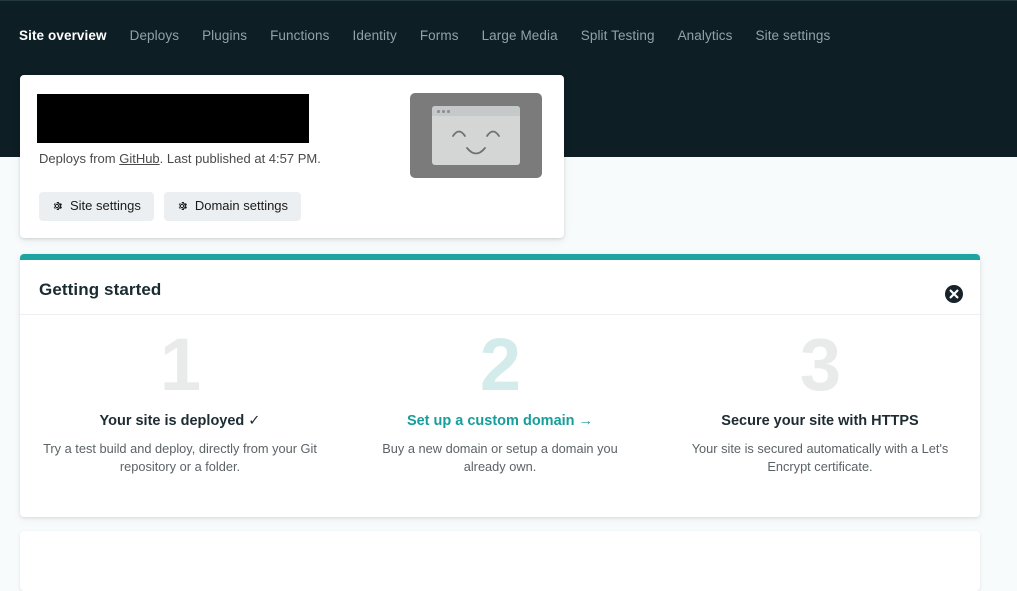 Image resolution: width=1017 pixels, height=591 pixels. Describe the element at coordinates (500, 257) in the screenshot. I see `getting-started-accent-bar` at that location.